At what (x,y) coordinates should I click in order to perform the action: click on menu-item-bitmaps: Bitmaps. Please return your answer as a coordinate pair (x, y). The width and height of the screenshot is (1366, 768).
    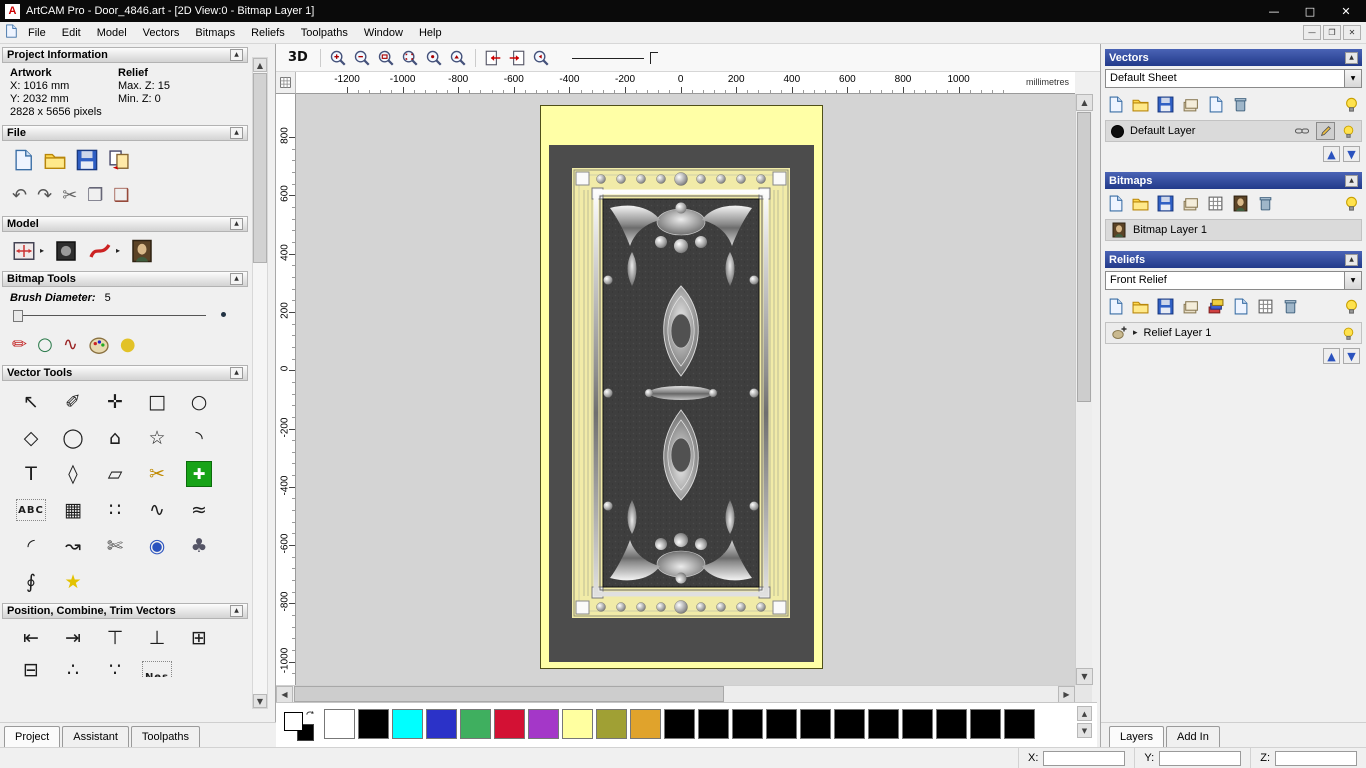
    Looking at the image, I should click on (215, 33).